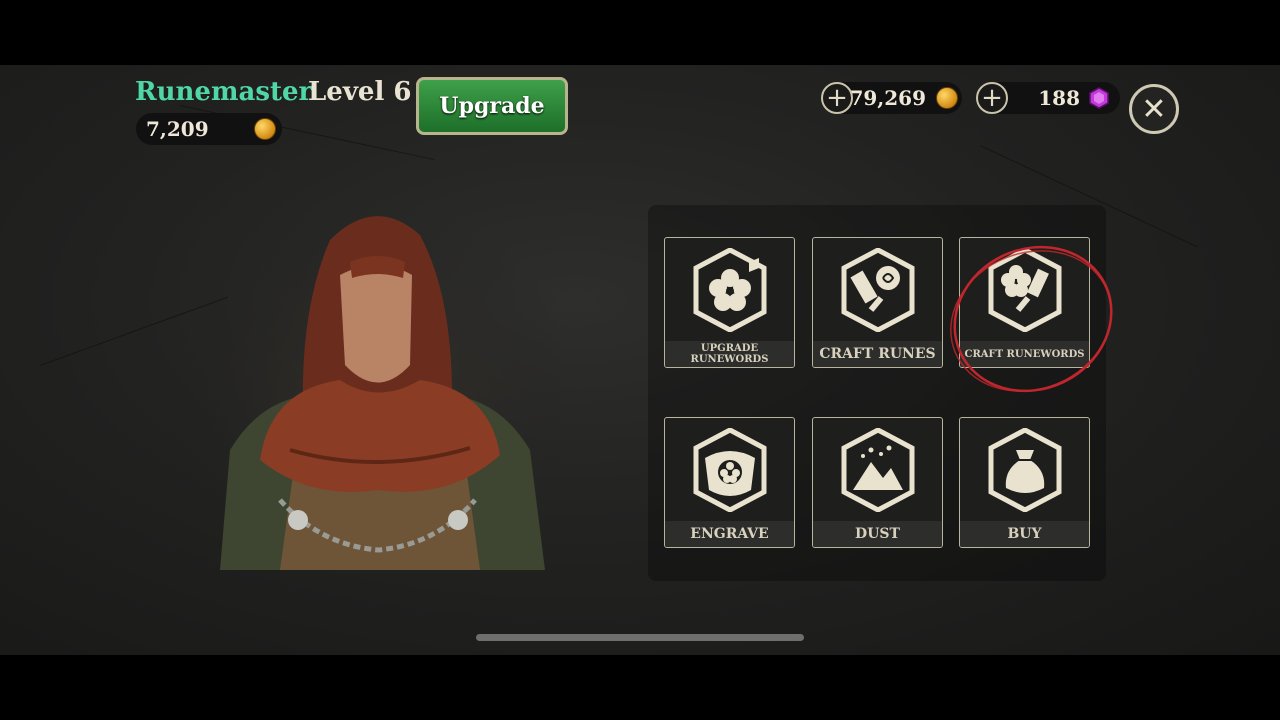 Image resolution: width=1280 pixels, height=720 pixels. Describe the element at coordinates (878, 290) in the screenshot. I see `craft-runes-icon` at that location.